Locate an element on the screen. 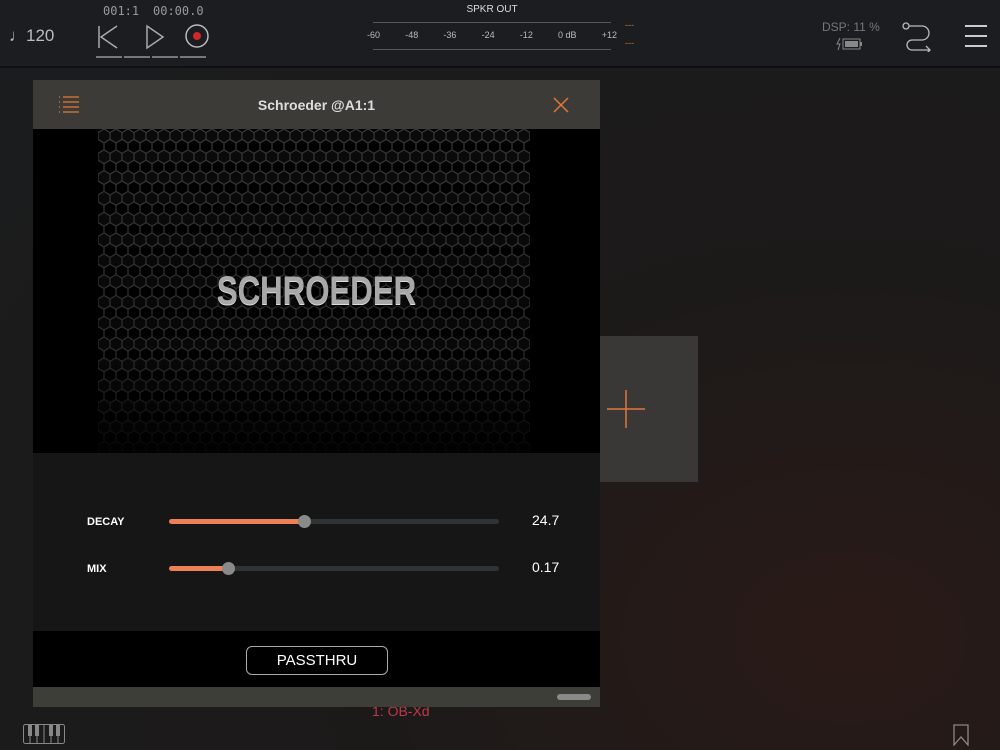 This screenshot has height=750, width=1000. plugin-header: Schroeder @A1:1 is located at coordinates (316, 104).